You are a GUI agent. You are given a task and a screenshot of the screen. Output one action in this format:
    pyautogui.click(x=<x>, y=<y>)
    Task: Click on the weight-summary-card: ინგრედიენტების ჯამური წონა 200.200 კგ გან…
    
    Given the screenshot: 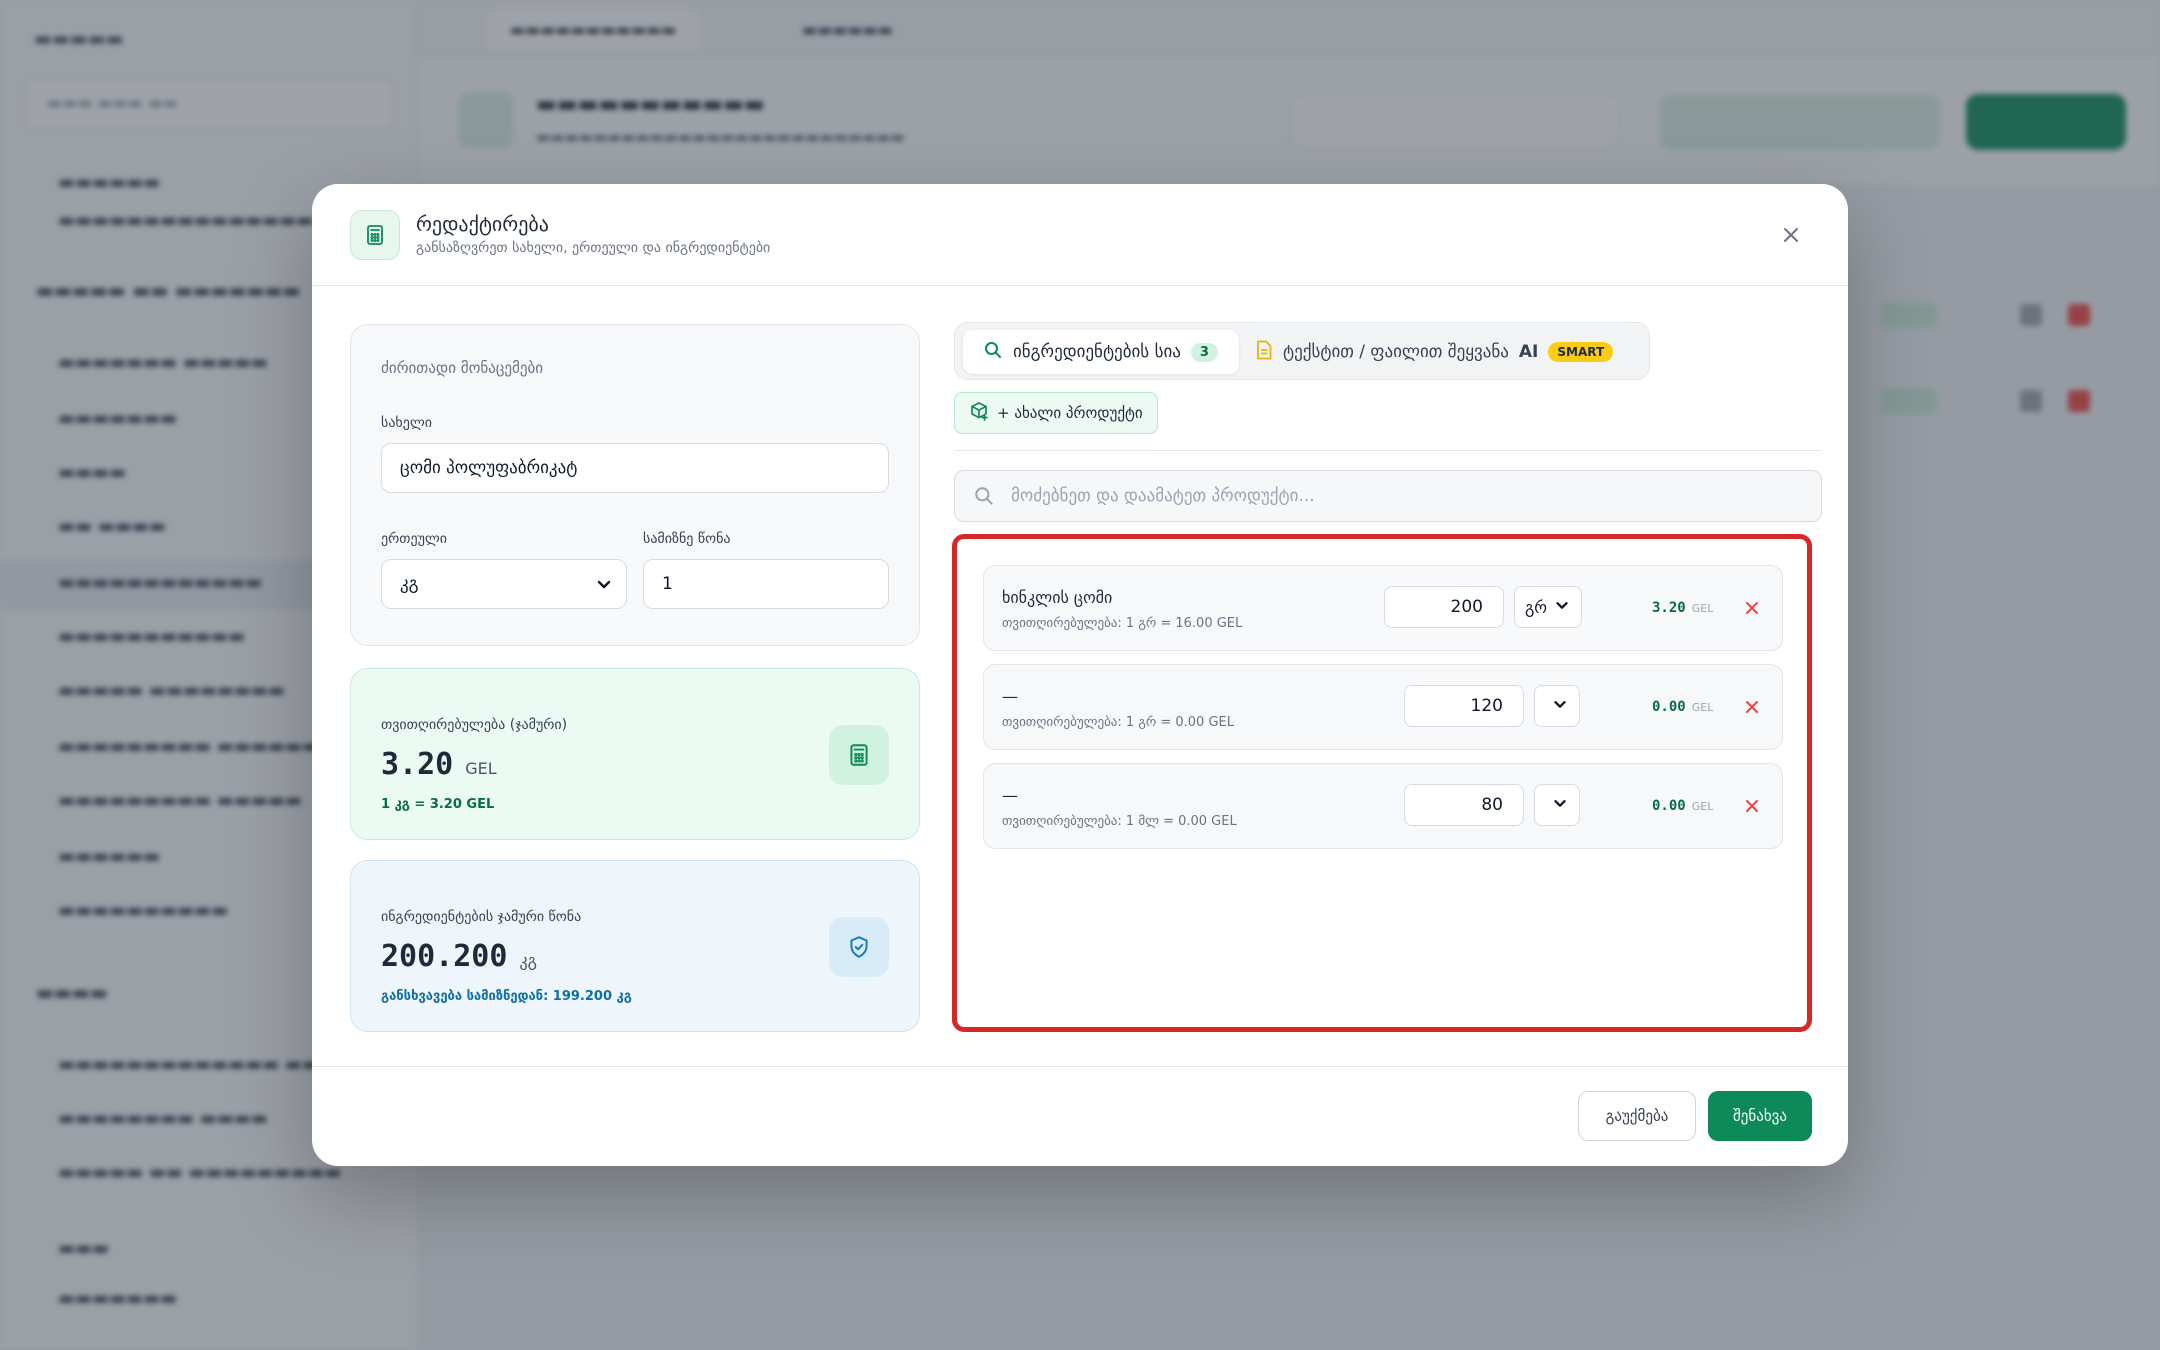 What is the action you would take?
    pyautogui.click(x=635, y=946)
    